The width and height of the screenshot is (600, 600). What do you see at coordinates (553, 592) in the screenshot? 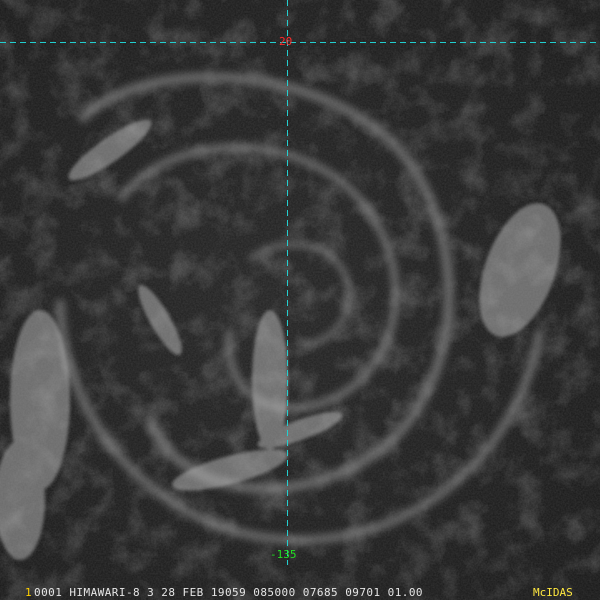
I see `mcidas-brand-label: McIDAS` at bounding box center [553, 592].